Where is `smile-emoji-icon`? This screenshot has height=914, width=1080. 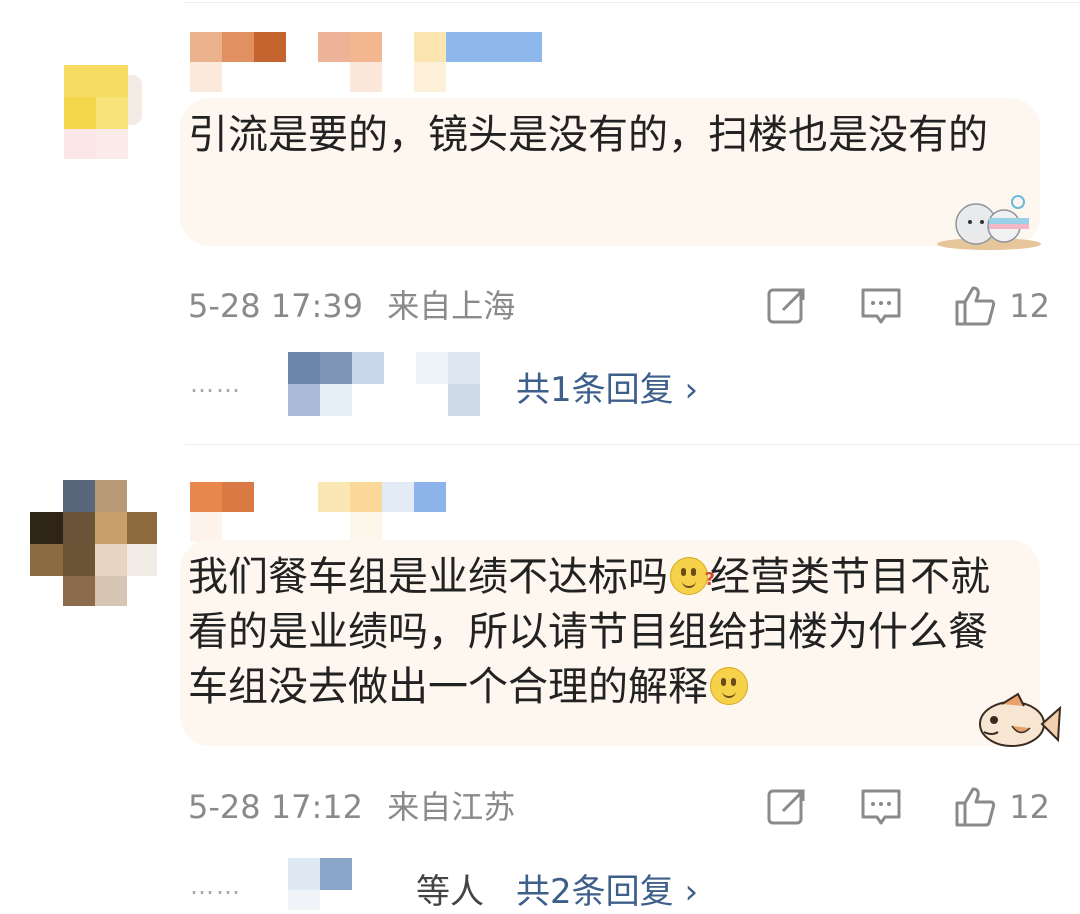
smile-emoji-icon is located at coordinates (729, 686).